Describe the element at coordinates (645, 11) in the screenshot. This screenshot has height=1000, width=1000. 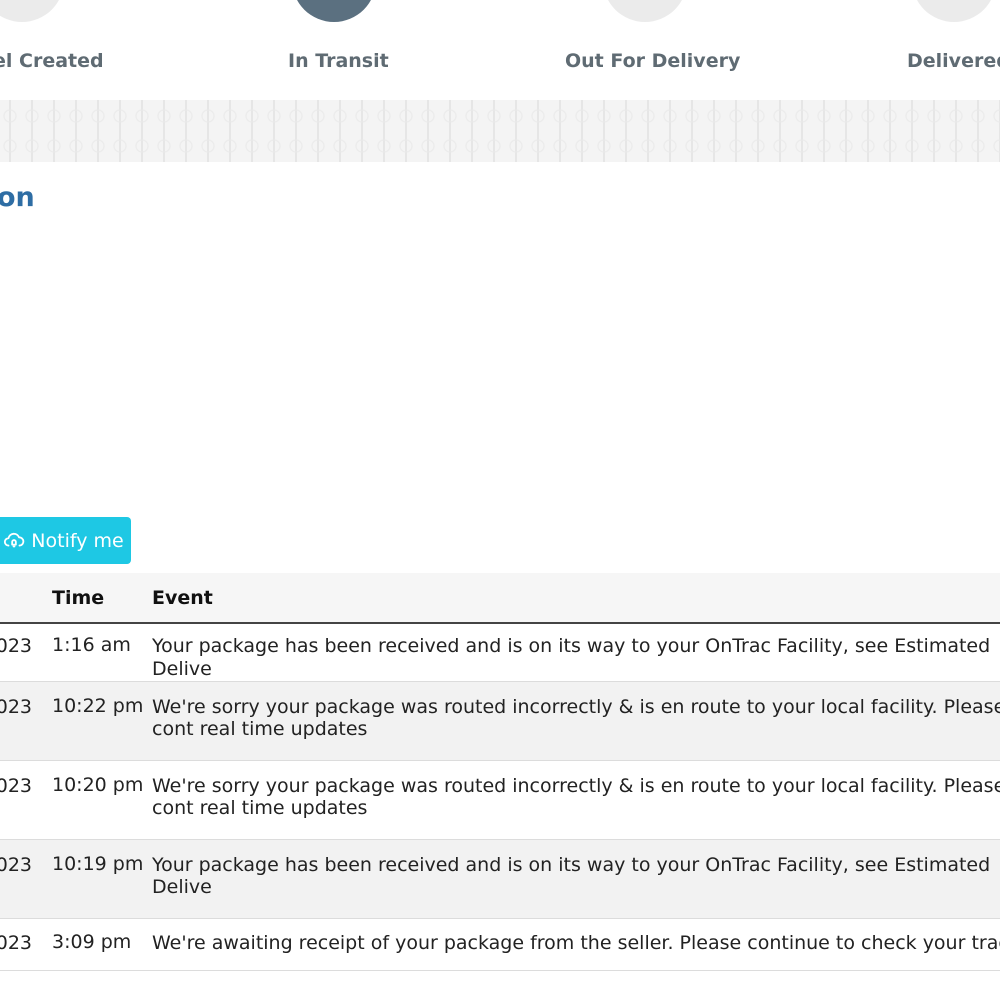
I see `step-3-circle-icon` at that location.